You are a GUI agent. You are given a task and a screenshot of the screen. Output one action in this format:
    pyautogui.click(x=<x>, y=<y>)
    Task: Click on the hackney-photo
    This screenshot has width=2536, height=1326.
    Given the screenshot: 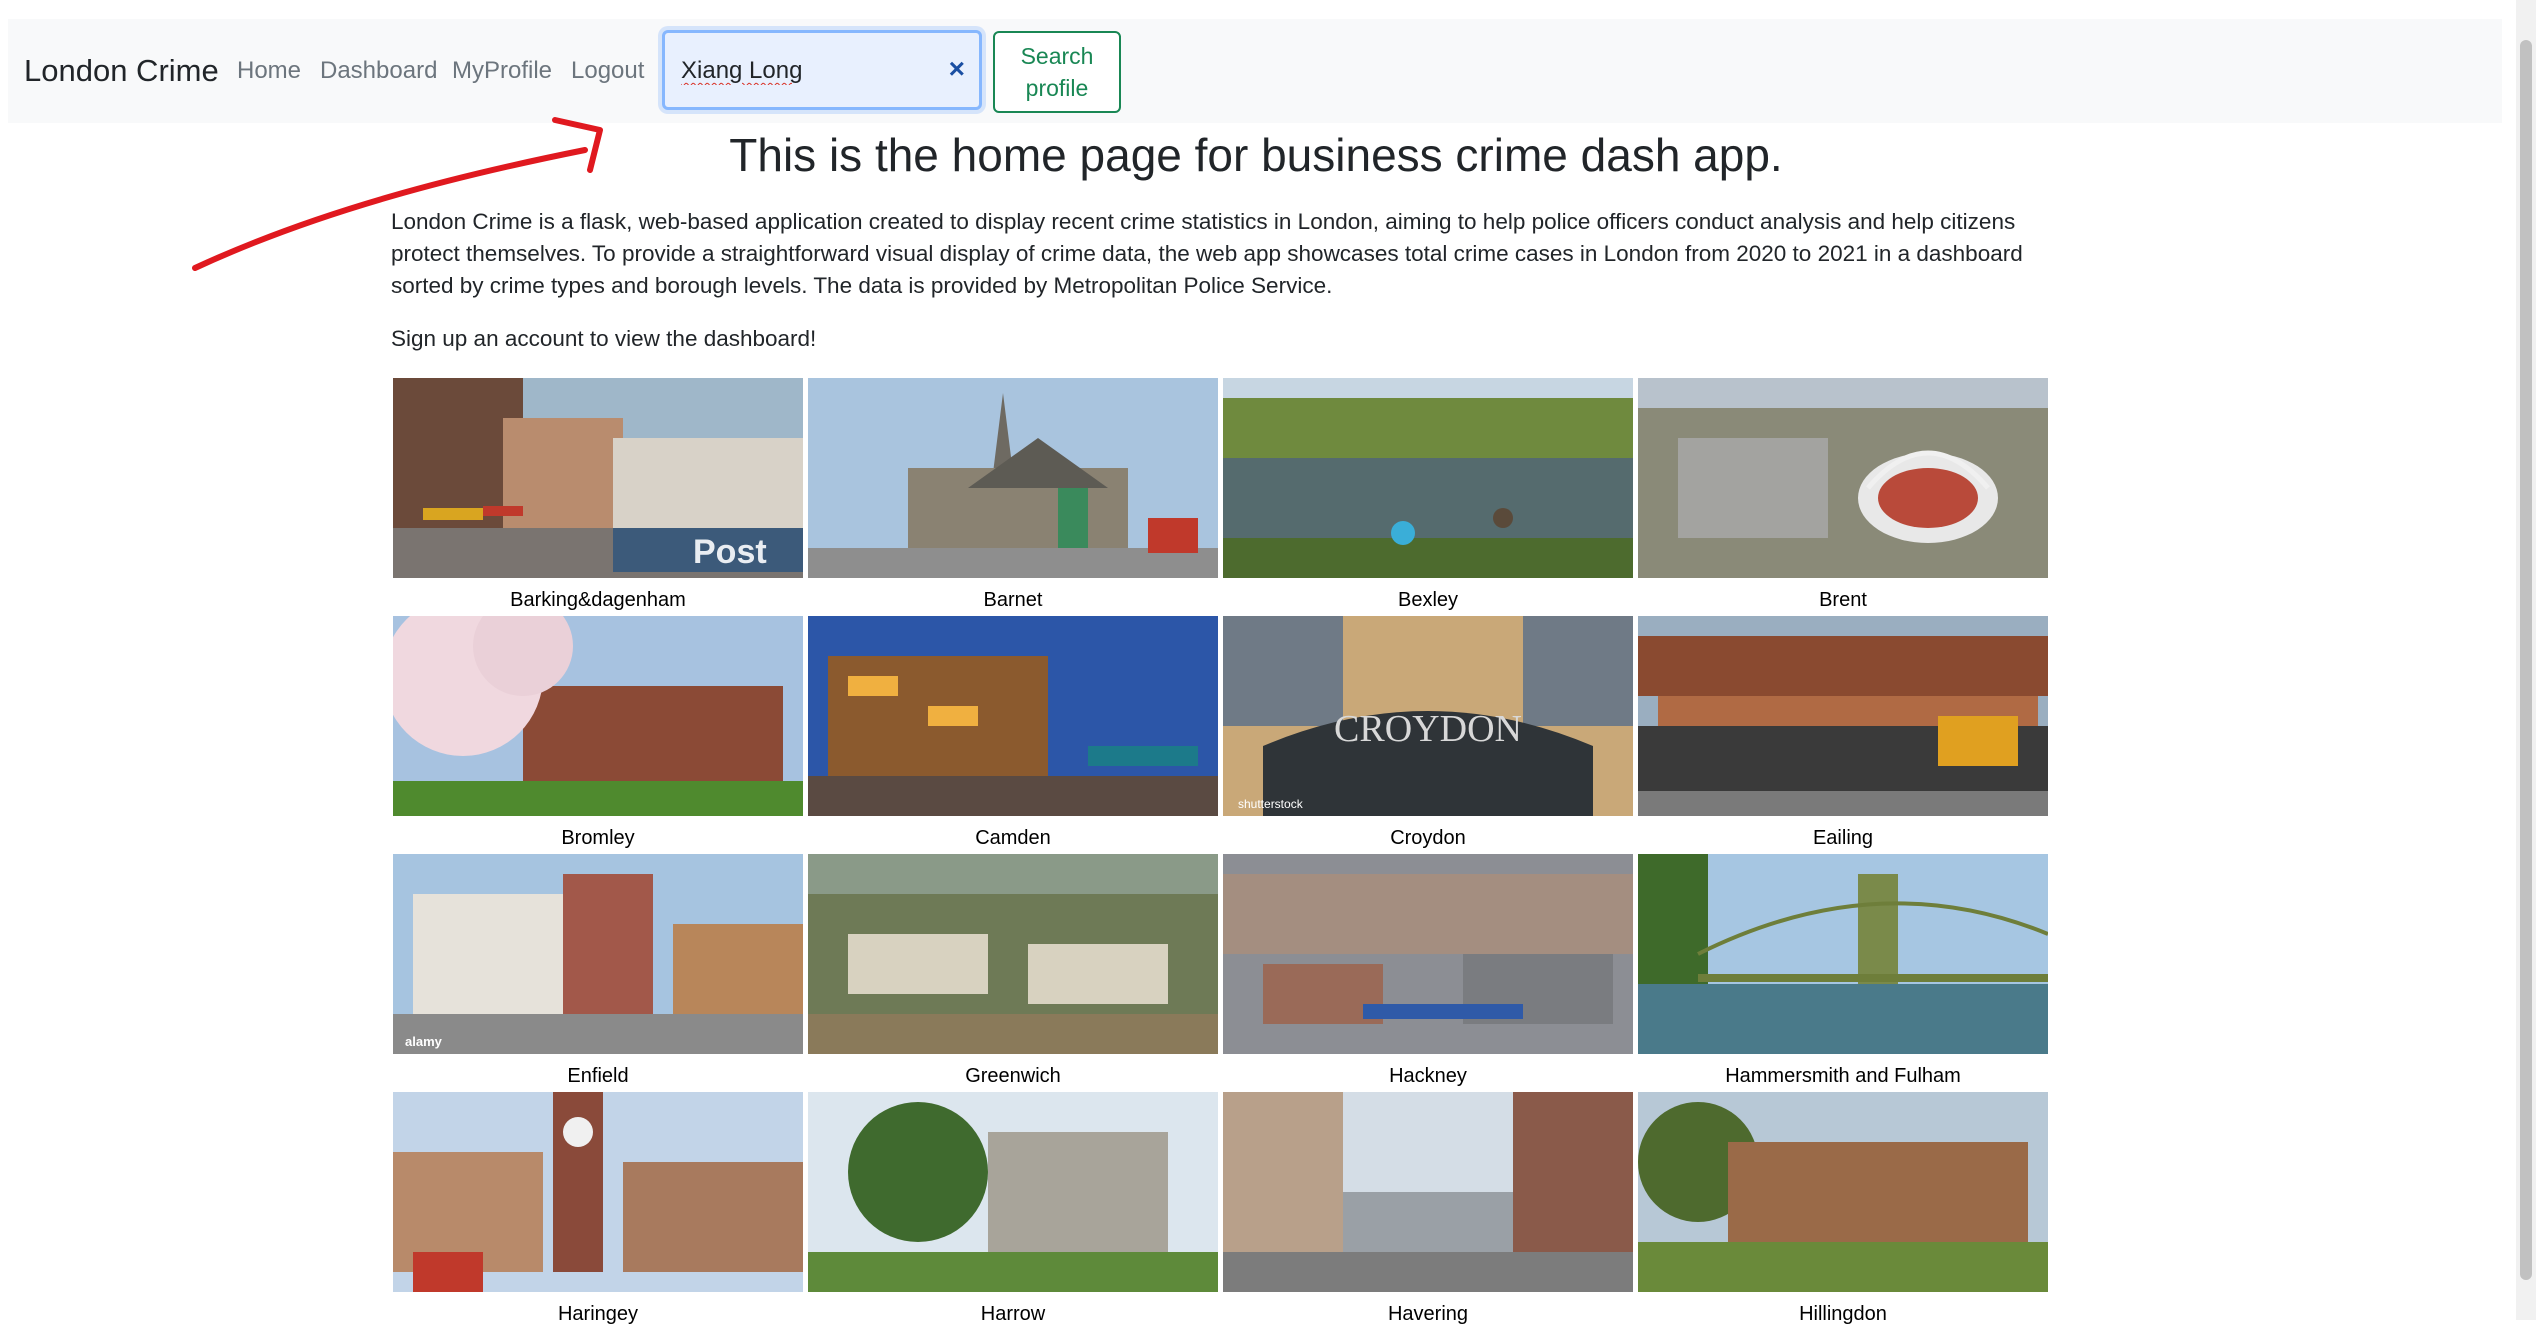 What is the action you would take?
    pyautogui.click(x=1428, y=954)
    